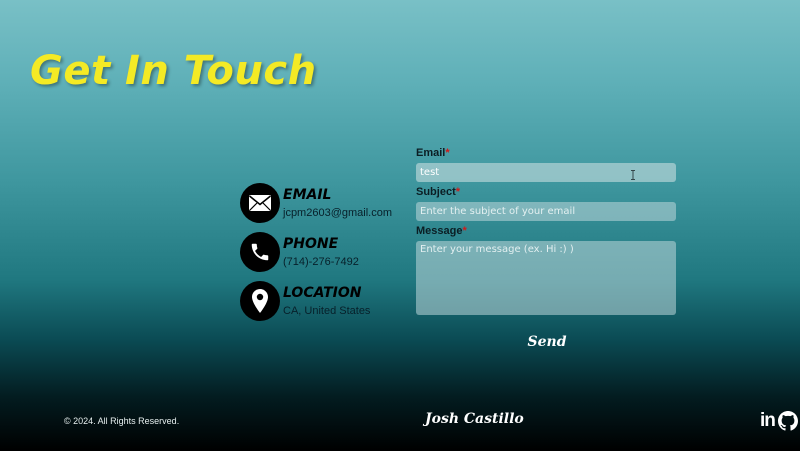 Image resolution: width=800 pixels, height=451 pixels. Describe the element at coordinates (321, 262) in the screenshot. I see `contact-value: (714)-276-7492` at that location.